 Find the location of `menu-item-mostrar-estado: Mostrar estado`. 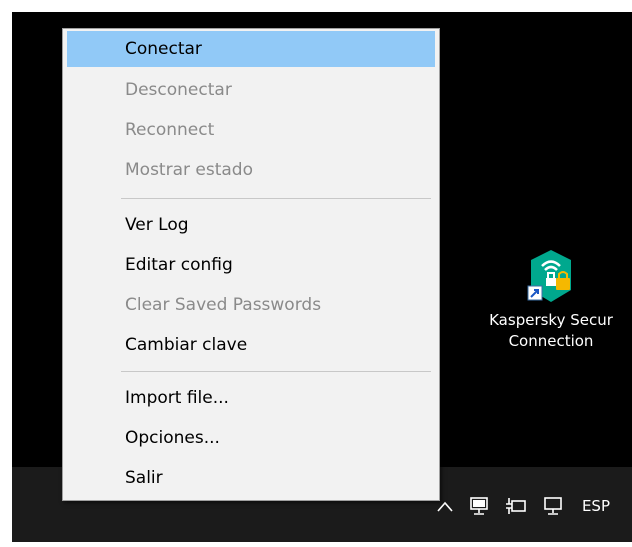

menu-item-mostrar-estado: Mostrar estado is located at coordinates (189, 170).